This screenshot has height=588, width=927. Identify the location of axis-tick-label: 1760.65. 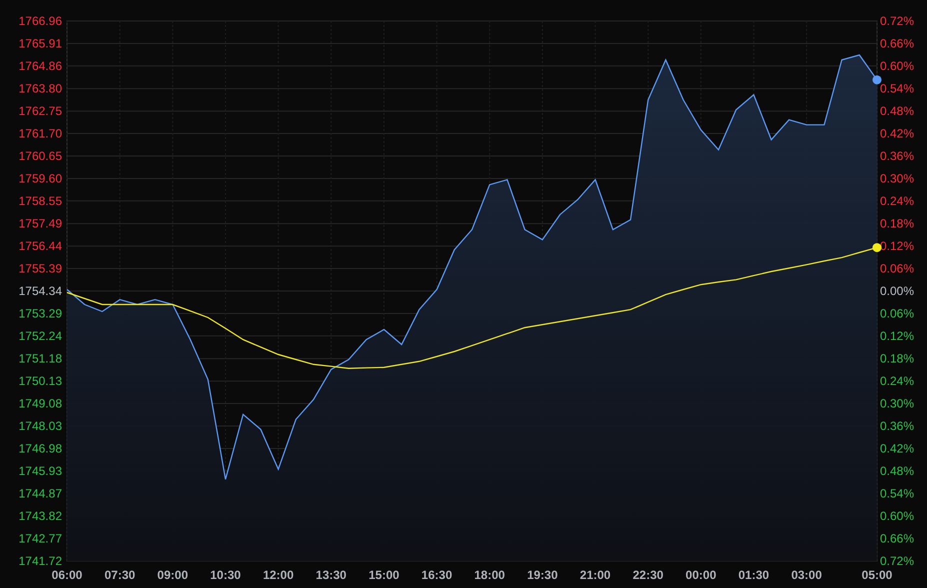
(40, 156).